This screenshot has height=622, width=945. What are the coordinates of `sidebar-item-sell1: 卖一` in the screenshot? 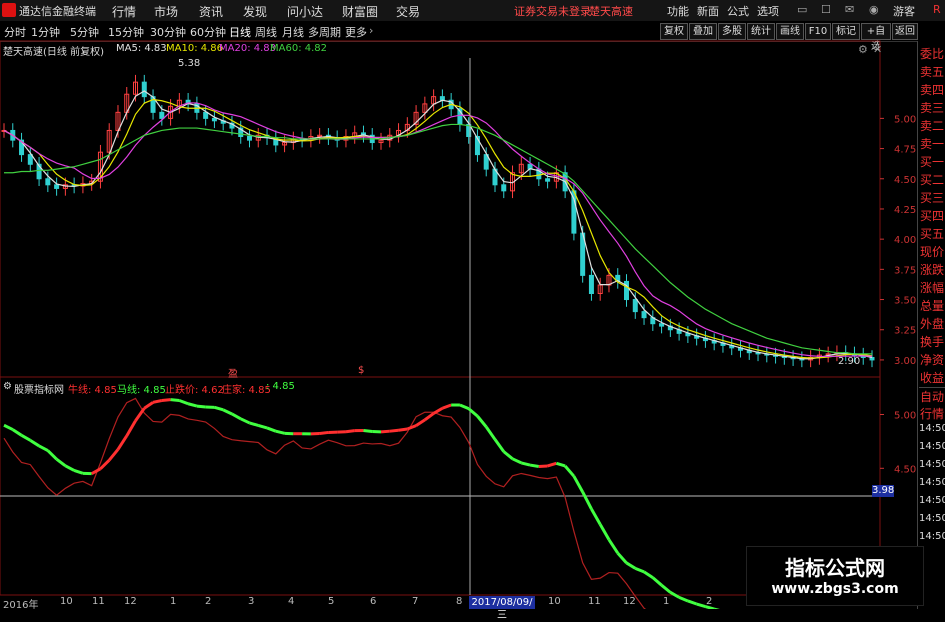 It's located at (932, 143).